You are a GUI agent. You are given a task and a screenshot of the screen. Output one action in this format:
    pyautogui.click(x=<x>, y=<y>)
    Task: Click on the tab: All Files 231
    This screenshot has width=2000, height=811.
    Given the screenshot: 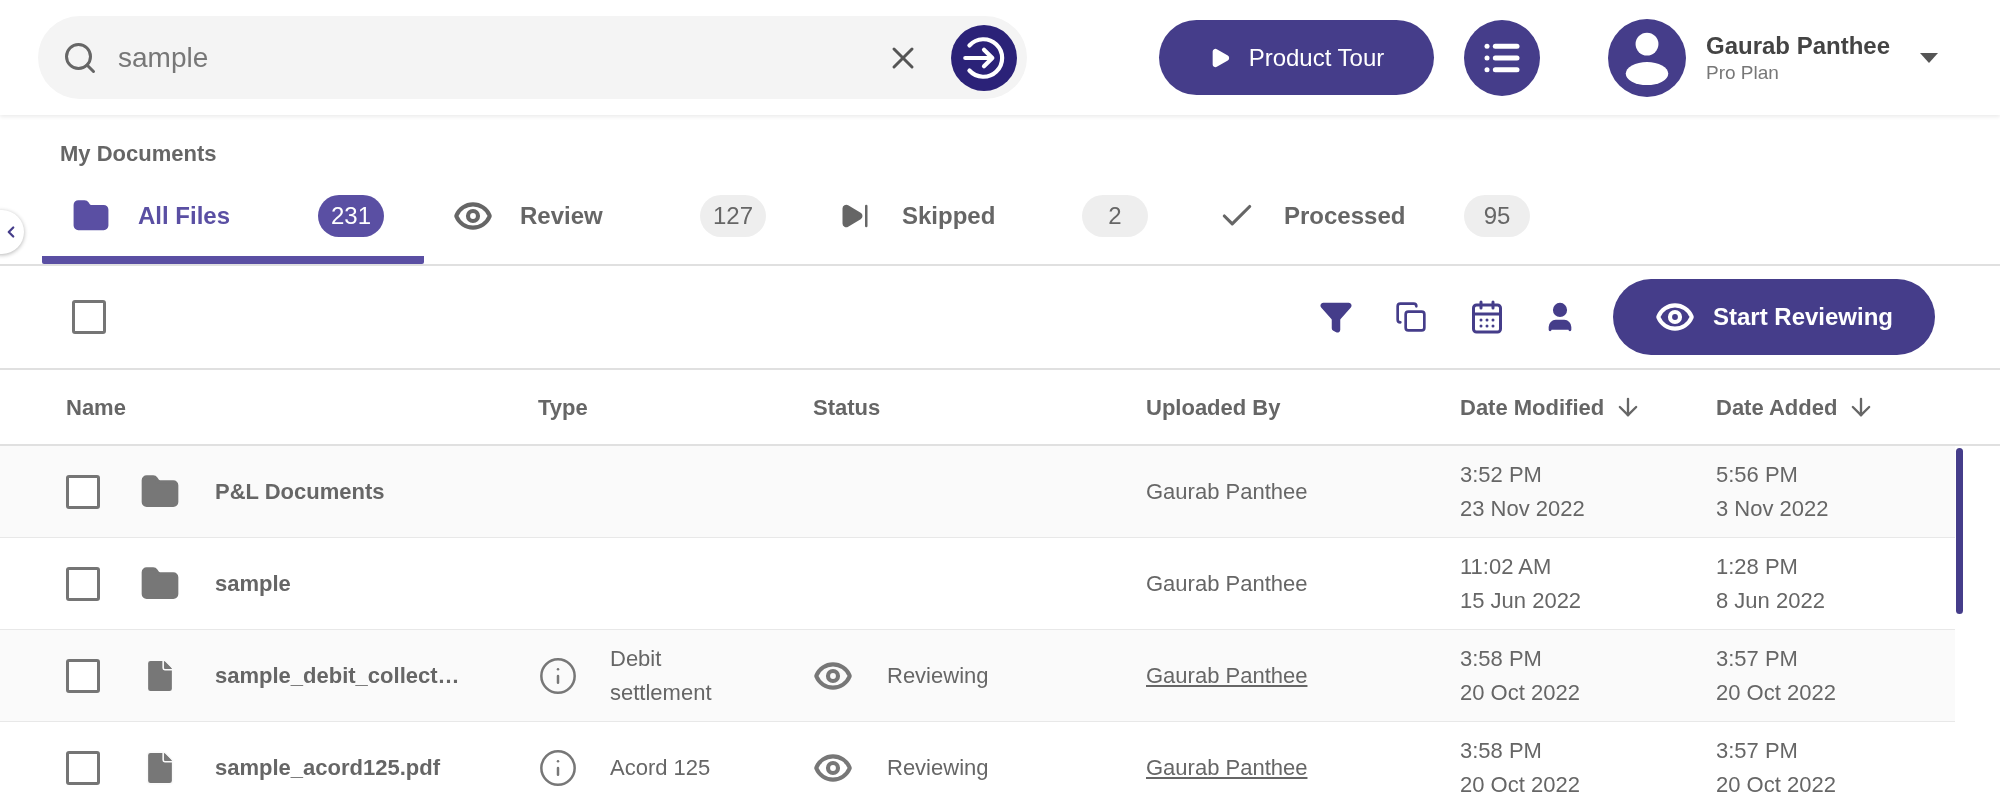 What is the action you would take?
    pyautogui.click(x=233, y=220)
    